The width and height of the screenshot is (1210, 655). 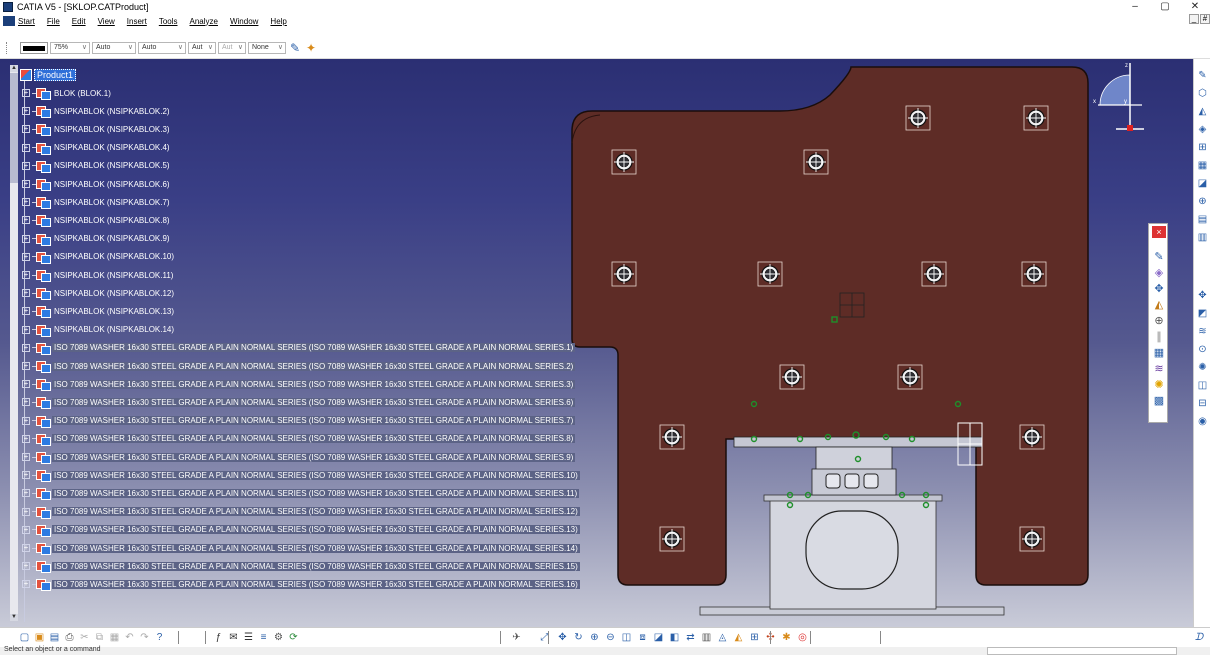 What do you see at coordinates (562, 637) in the screenshot?
I see `pan-icon: ✥` at bounding box center [562, 637].